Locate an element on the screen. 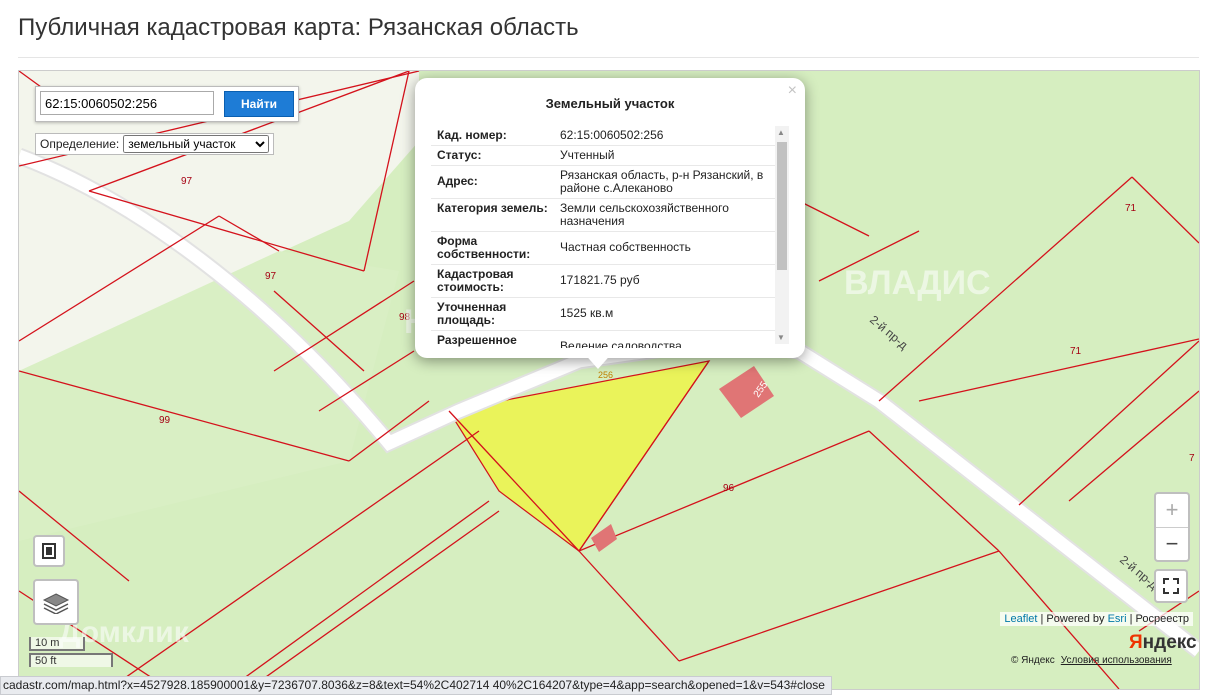  print-icon is located at coordinates (49, 551).